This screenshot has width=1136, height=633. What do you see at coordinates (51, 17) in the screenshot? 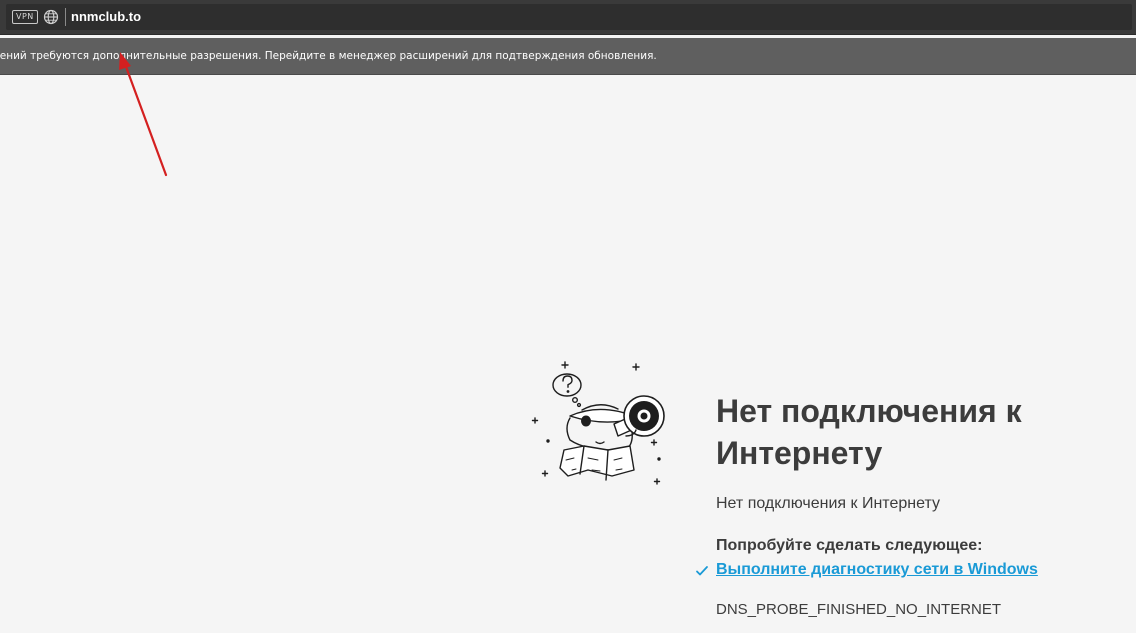
I see `globe-icon` at bounding box center [51, 17].